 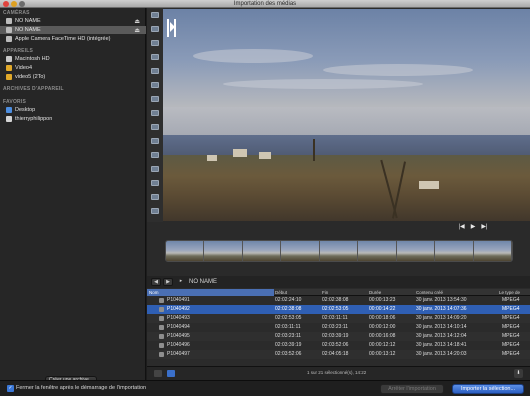 I want to click on play-button: ▶, so click(x=473, y=227).